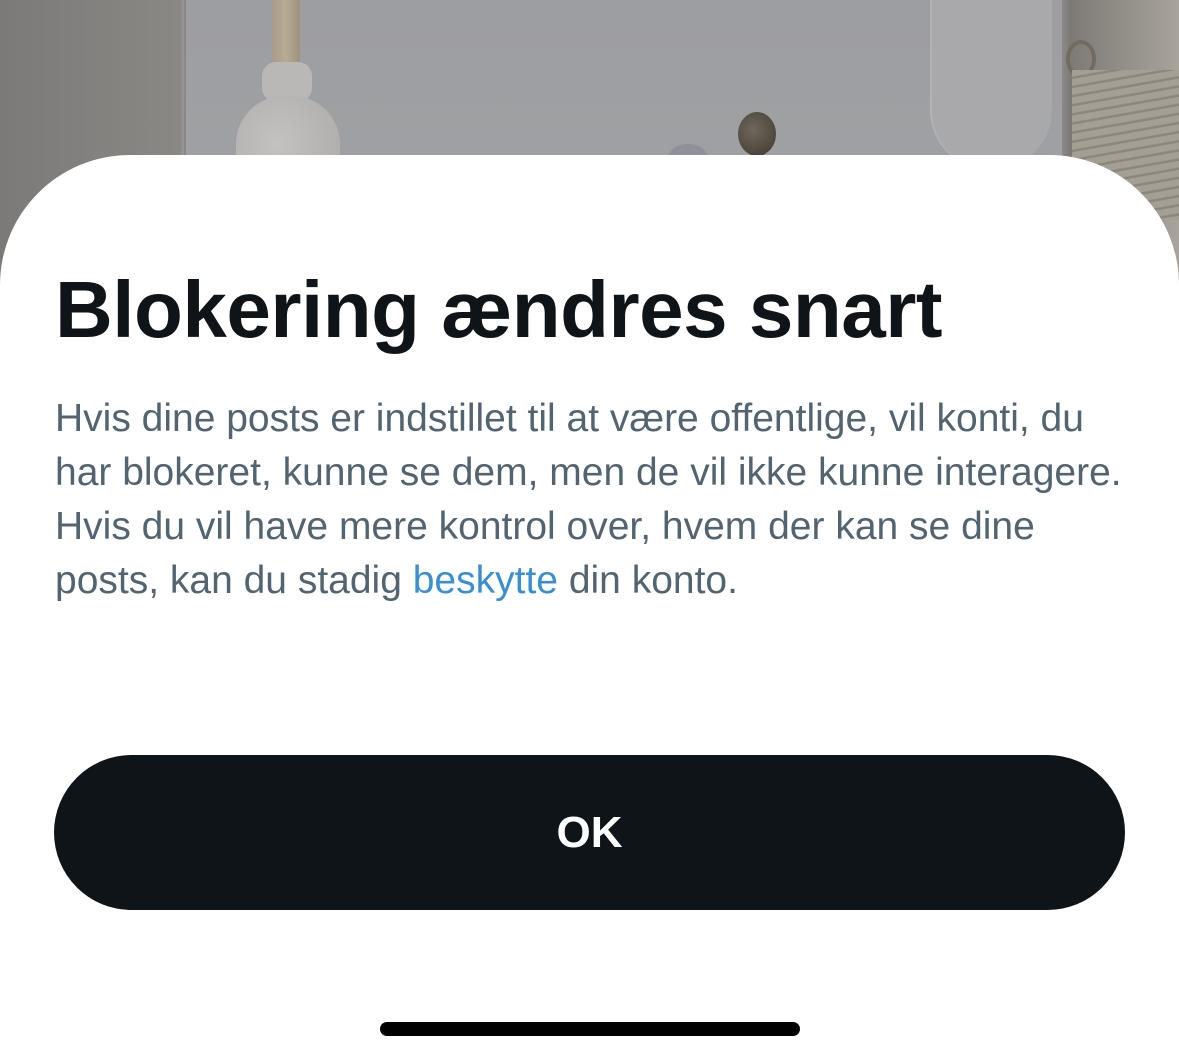 The image size is (1179, 1059). I want to click on background-knob, so click(757, 134).